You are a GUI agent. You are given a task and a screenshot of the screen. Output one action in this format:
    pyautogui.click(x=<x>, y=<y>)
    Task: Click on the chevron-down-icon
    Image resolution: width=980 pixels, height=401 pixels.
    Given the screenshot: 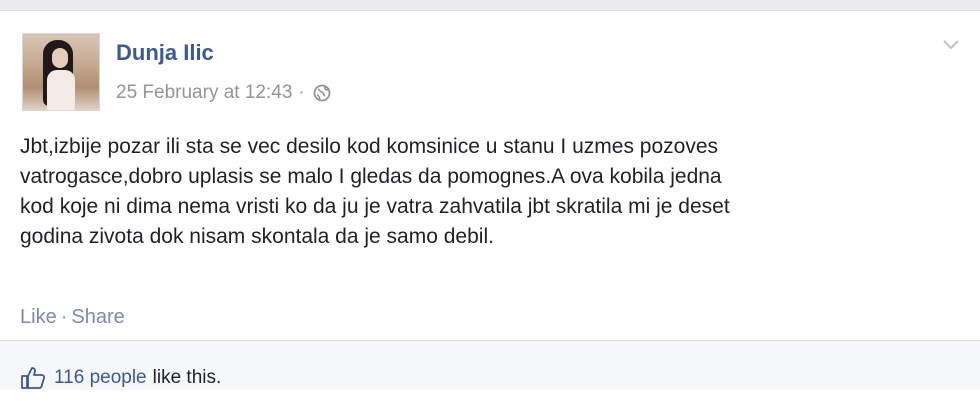 What is the action you would take?
    pyautogui.click(x=951, y=45)
    